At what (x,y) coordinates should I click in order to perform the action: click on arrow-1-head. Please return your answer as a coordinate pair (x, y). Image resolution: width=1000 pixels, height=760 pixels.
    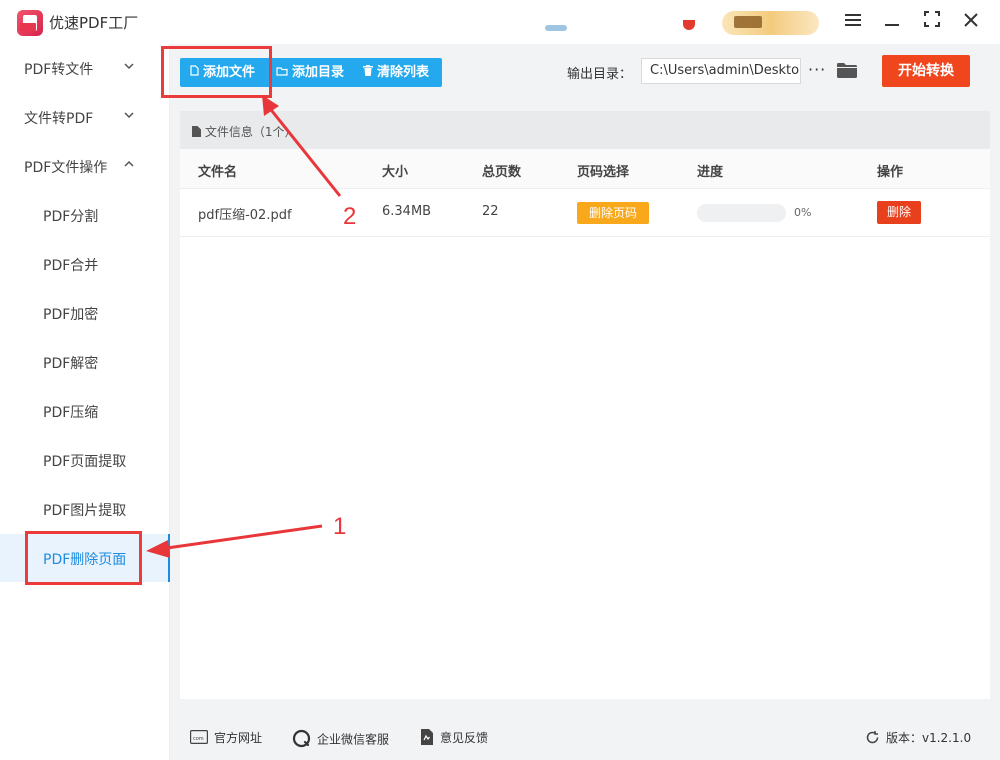
    Looking at the image, I should click on (158, 549).